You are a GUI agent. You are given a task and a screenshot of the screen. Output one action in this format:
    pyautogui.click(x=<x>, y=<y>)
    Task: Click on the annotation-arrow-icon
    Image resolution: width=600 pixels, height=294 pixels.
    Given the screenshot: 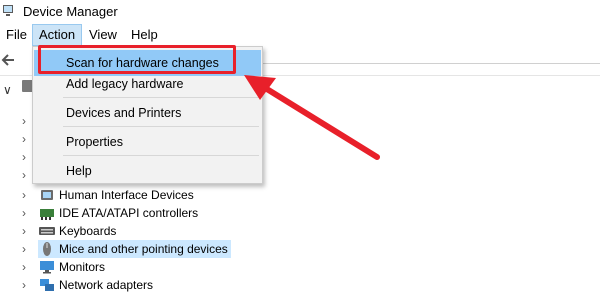 What is the action you would take?
    pyautogui.click(x=312, y=117)
    